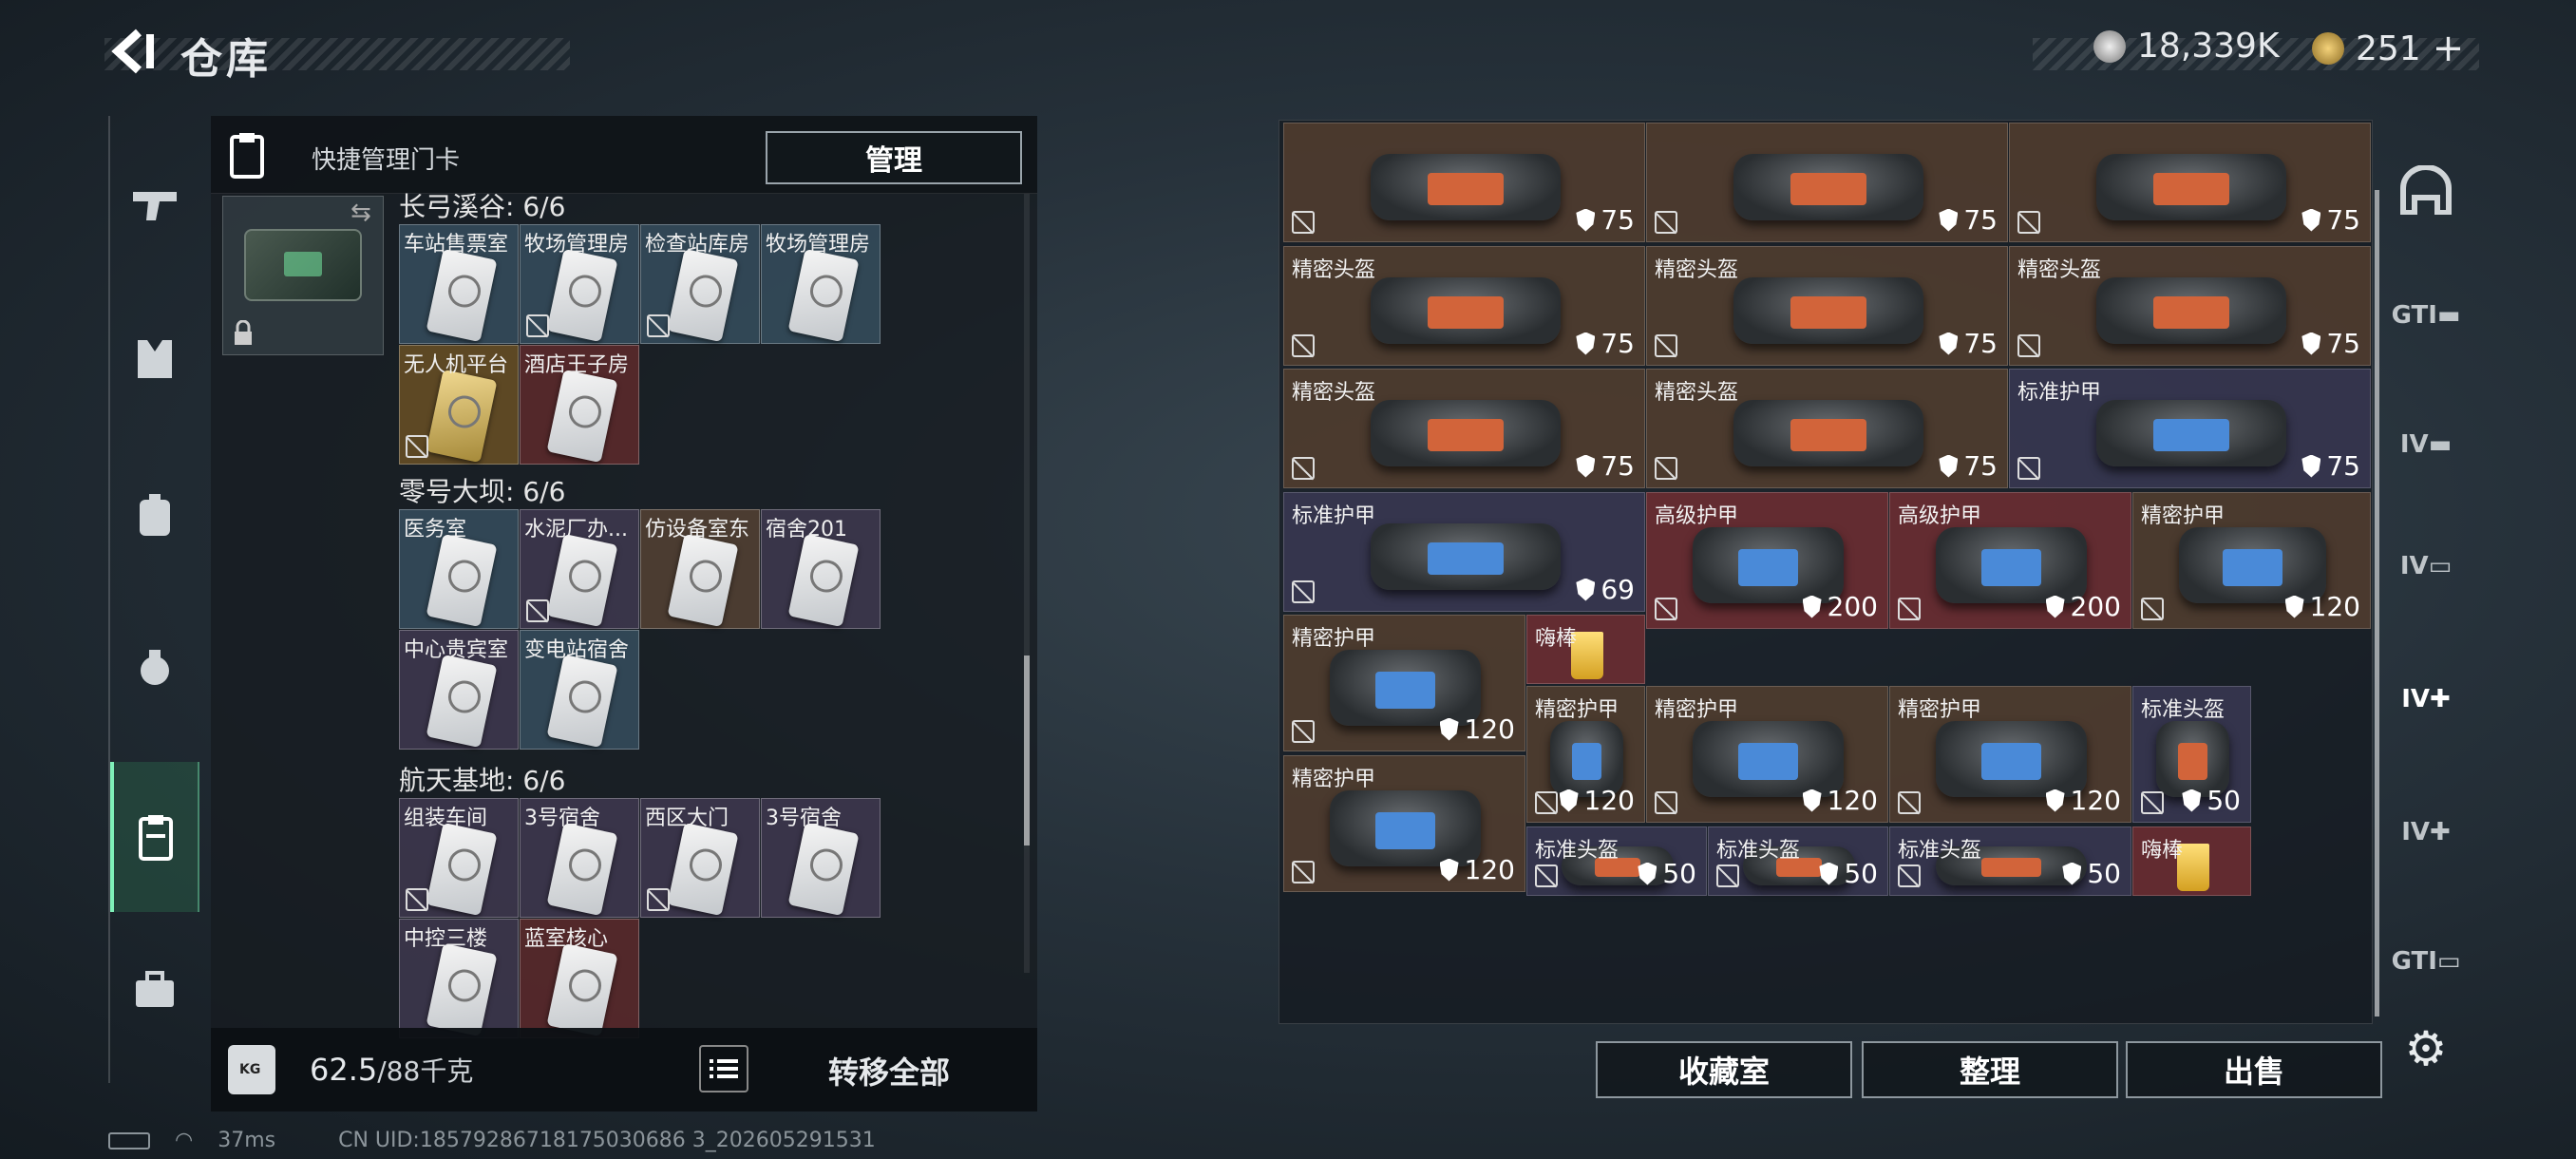  I want to click on gti-icon-2: GTI▭, so click(2426, 961).